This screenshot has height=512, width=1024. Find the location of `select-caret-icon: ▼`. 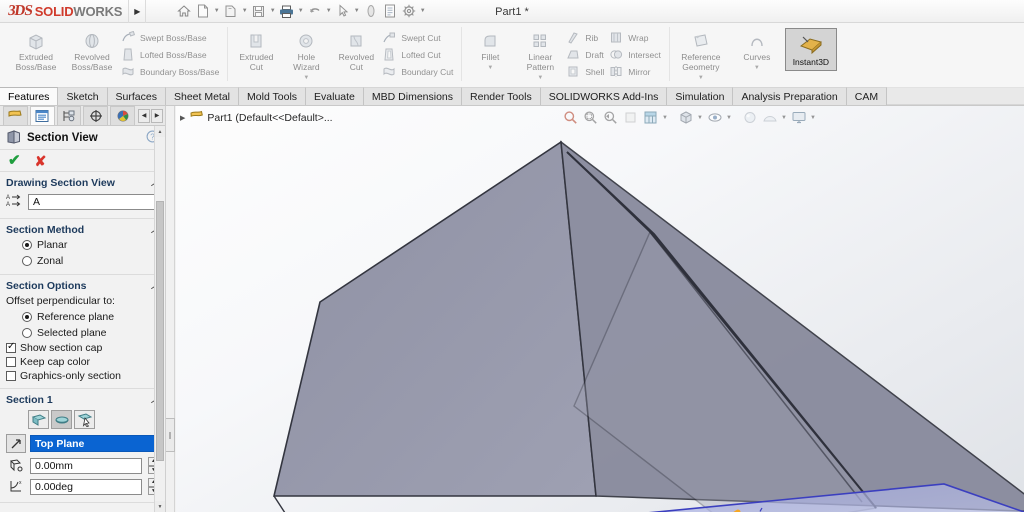

select-caret-icon: ▼ is located at coordinates (356, 11).